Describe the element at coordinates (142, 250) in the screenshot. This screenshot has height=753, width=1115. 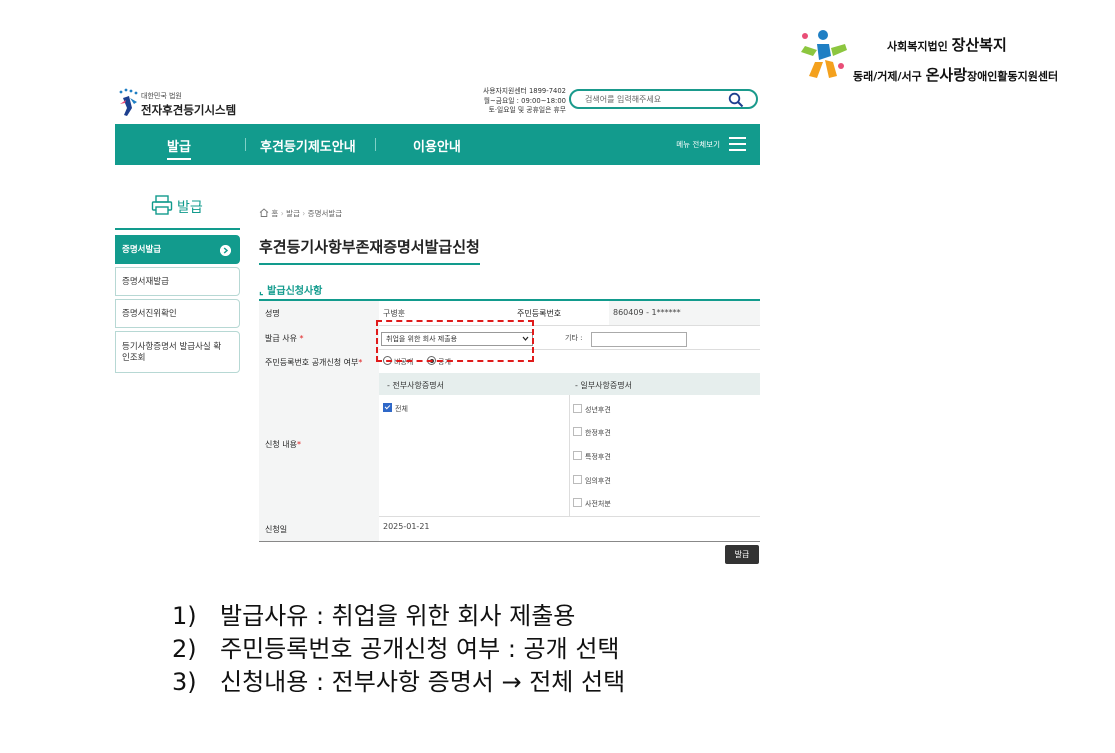
I see `sidebar-item-label: 증명서발급` at that location.